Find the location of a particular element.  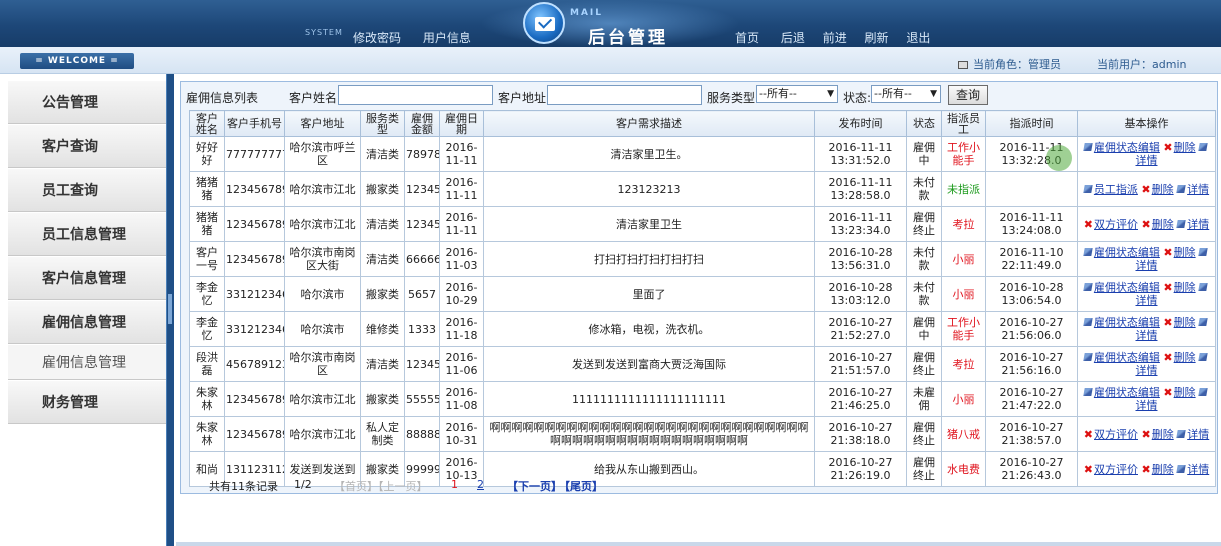

cell-addr: 哈尔滨市南岗区大街 is located at coordinates (322, 259).